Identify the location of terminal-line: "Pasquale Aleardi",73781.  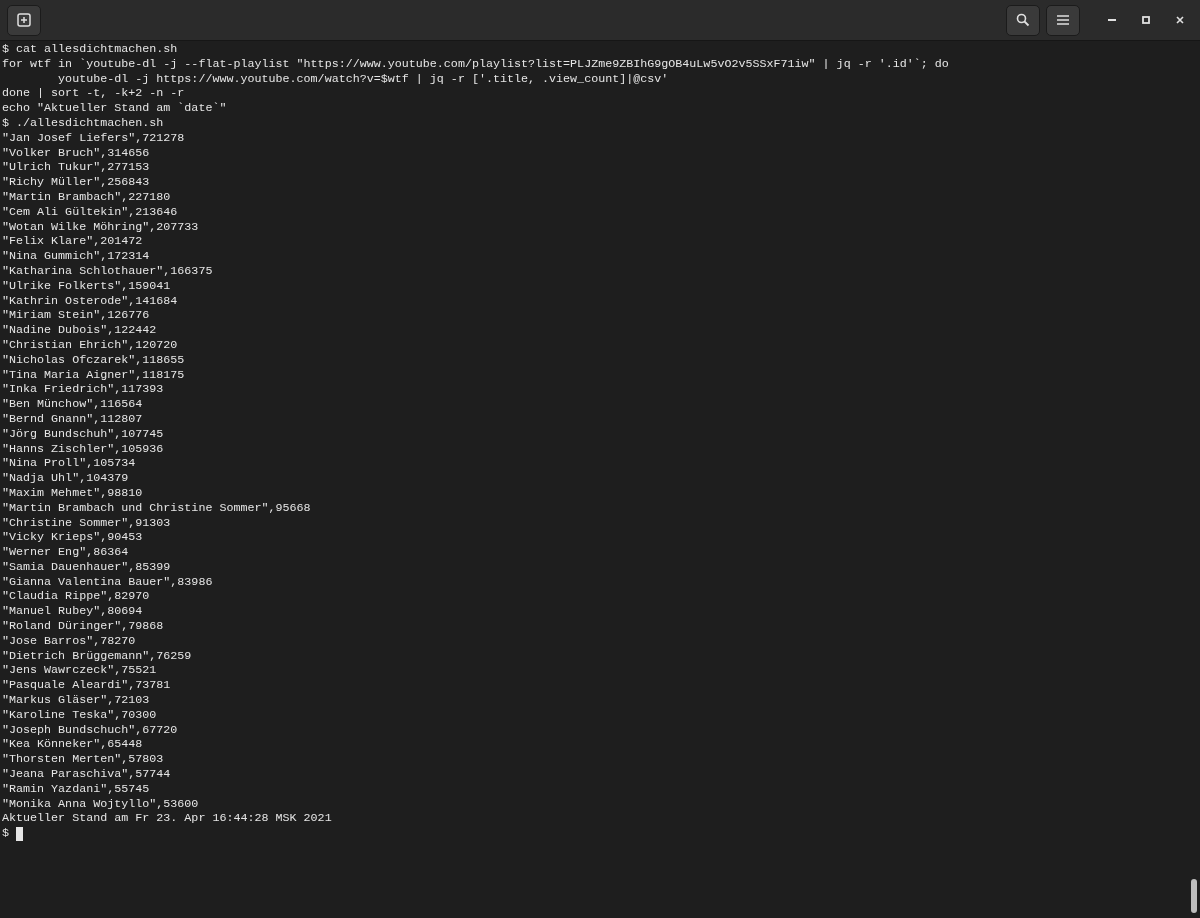
(86, 686).